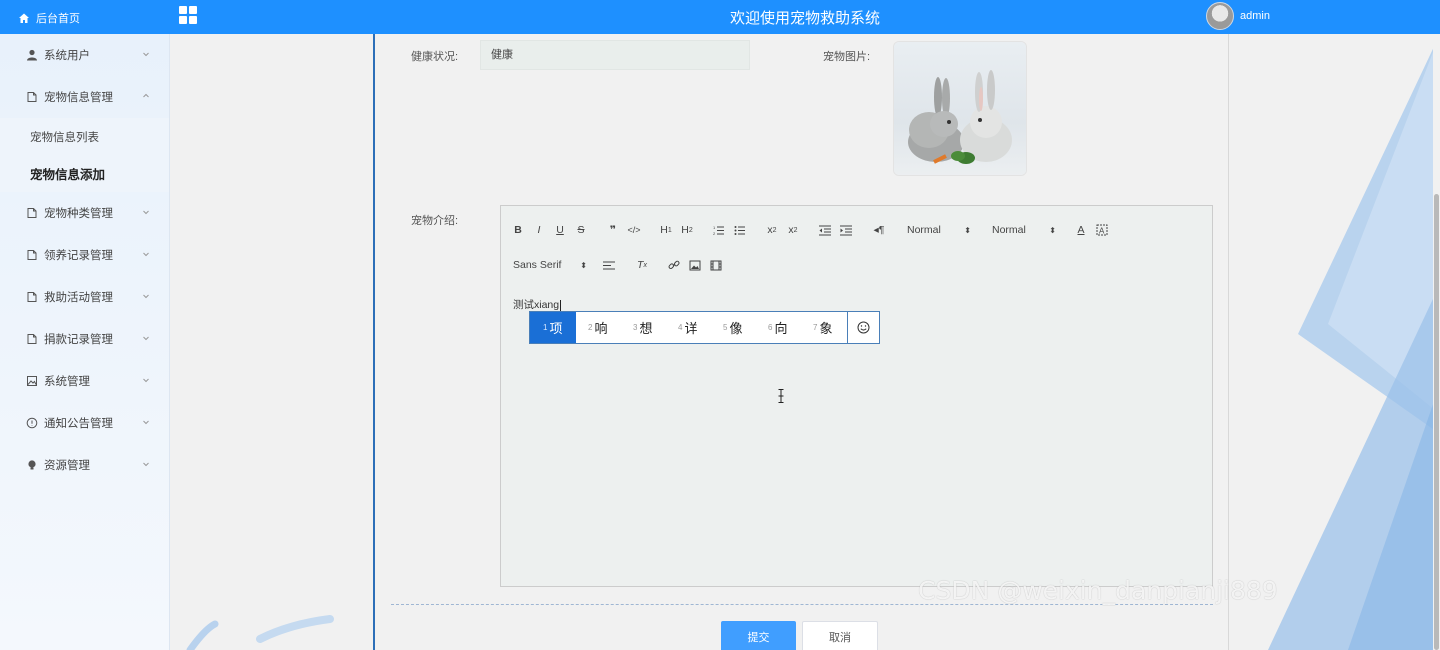 This screenshot has height=650, width=1440. What do you see at coordinates (78, 214) in the screenshot?
I see `sidebar-item-label: 宠物种类管理` at bounding box center [78, 214].